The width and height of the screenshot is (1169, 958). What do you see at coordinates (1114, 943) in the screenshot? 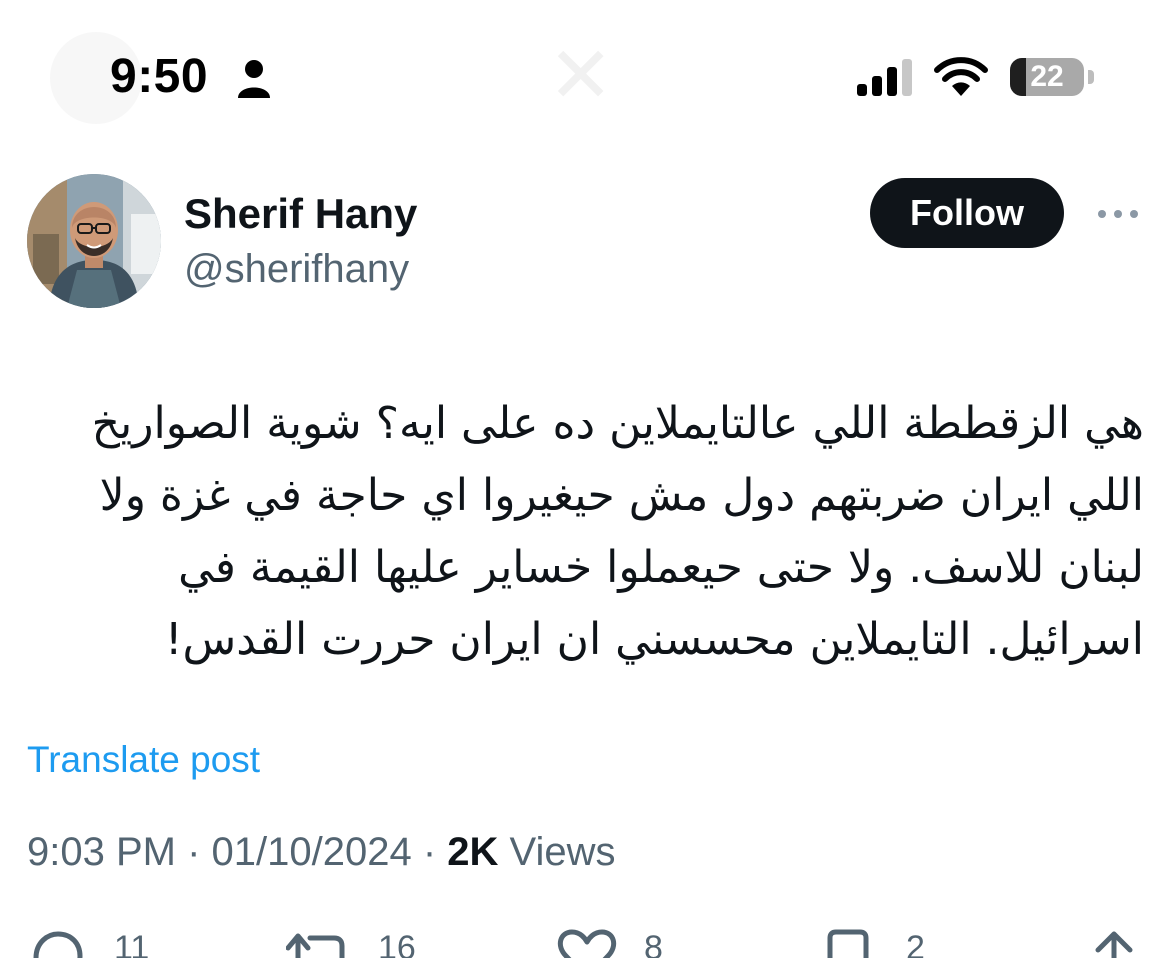
I see `share-icon` at bounding box center [1114, 943].